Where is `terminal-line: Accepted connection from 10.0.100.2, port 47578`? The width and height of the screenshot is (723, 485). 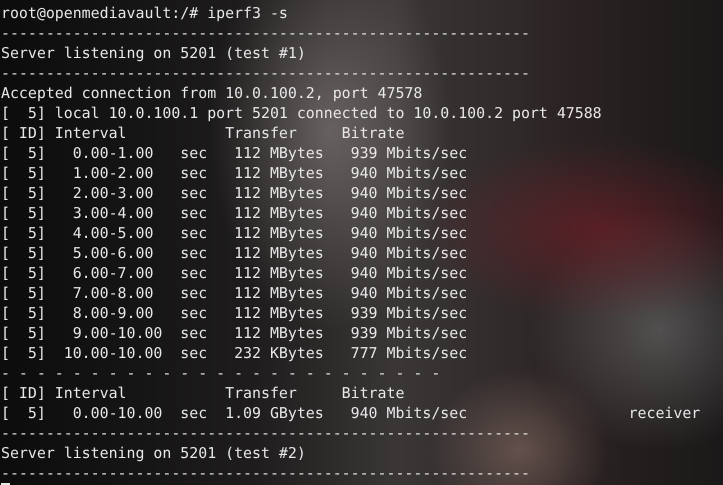 terminal-line: Accepted connection from 10.0.100.2, port 47578 is located at coordinates (211, 93).